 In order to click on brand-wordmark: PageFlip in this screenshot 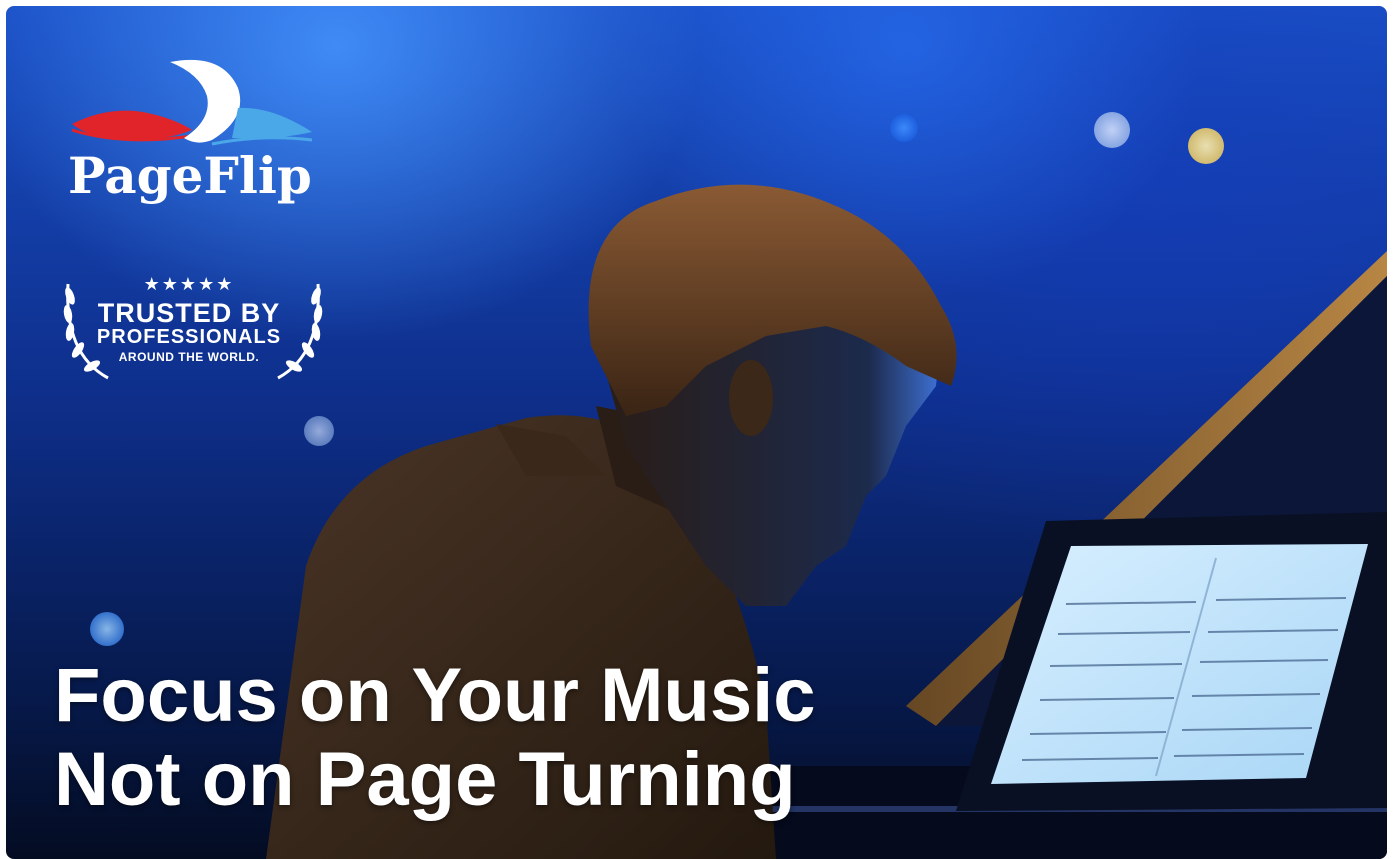, I will do `click(190, 175)`.